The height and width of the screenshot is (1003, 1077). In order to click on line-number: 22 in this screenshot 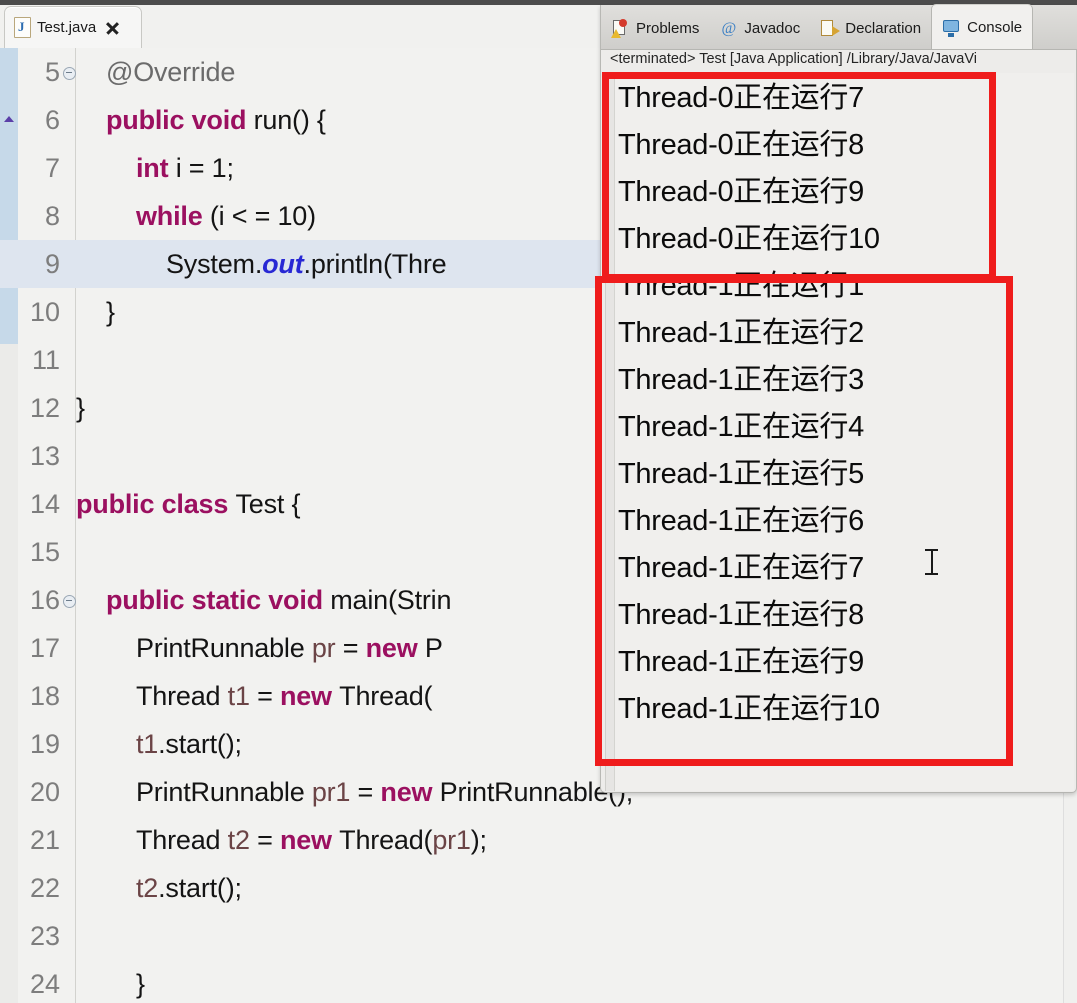, I will do `click(44, 887)`.